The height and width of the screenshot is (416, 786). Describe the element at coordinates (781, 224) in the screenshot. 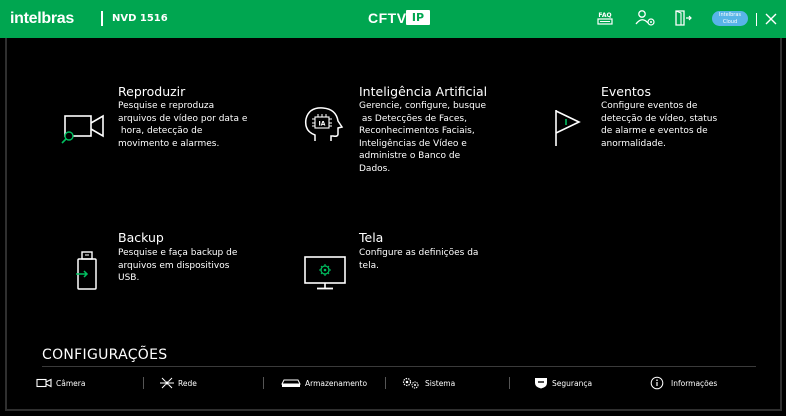

I see `frame-right-border` at that location.